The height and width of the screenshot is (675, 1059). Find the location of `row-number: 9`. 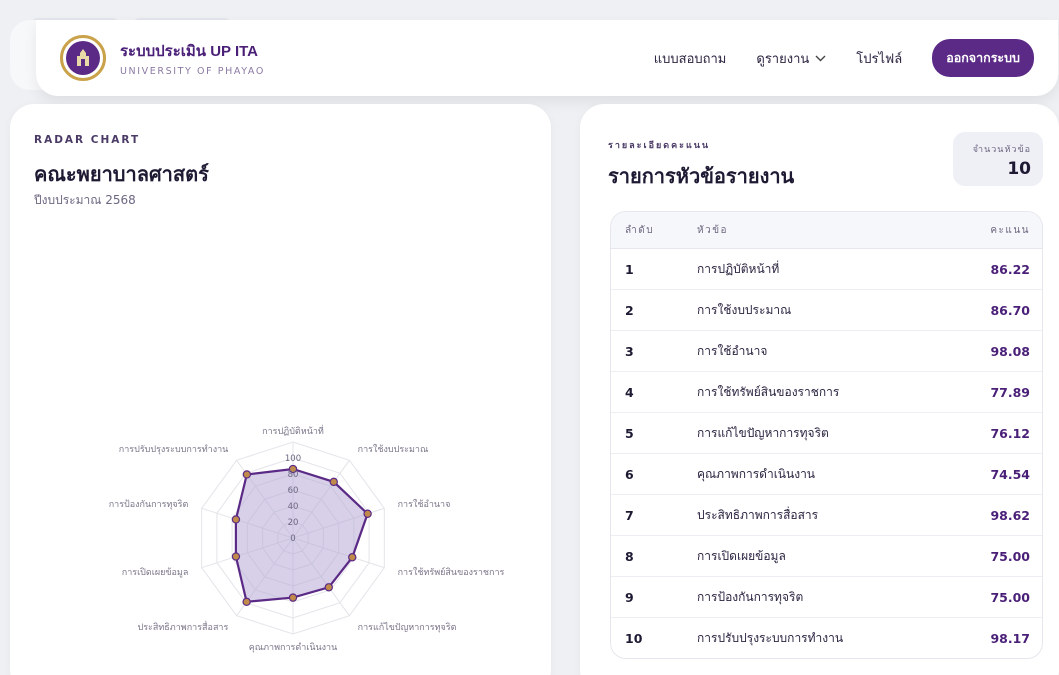

row-number: 9 is located at coordinates (629, 597).